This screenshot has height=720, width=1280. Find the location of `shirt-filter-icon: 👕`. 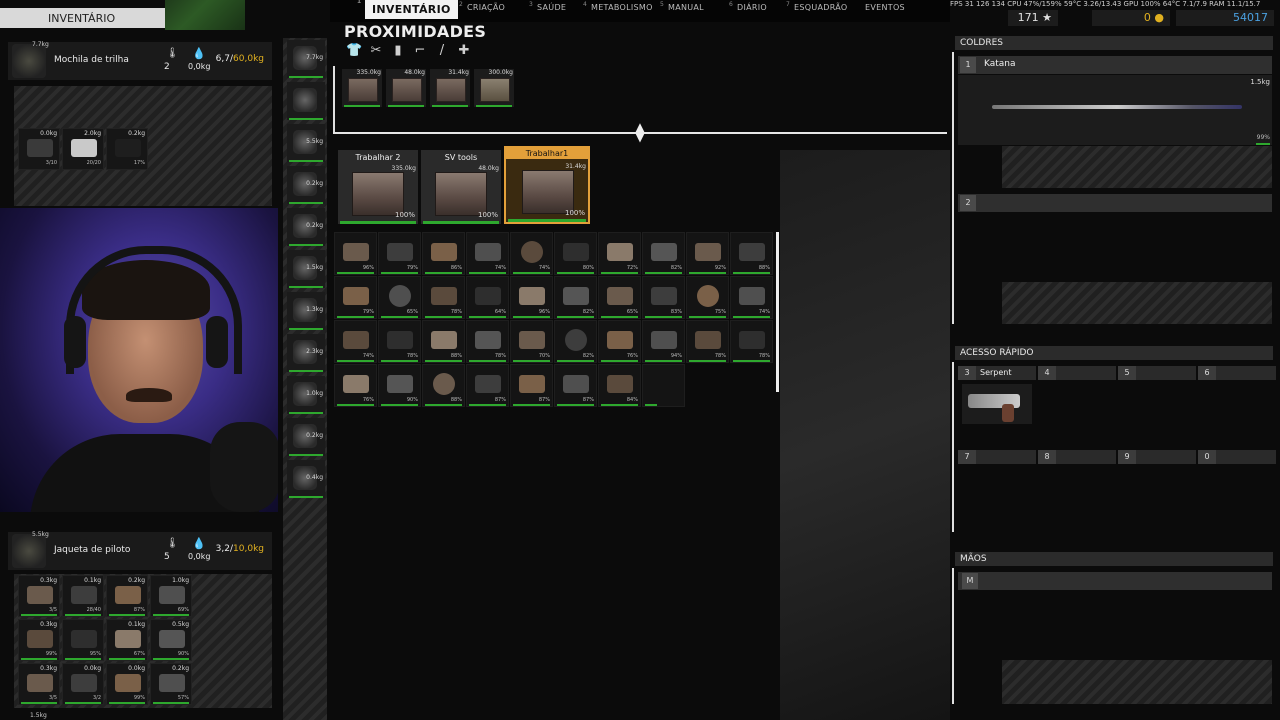

shirt-filter-icon: 👕 is located at coordinates (354, 51).